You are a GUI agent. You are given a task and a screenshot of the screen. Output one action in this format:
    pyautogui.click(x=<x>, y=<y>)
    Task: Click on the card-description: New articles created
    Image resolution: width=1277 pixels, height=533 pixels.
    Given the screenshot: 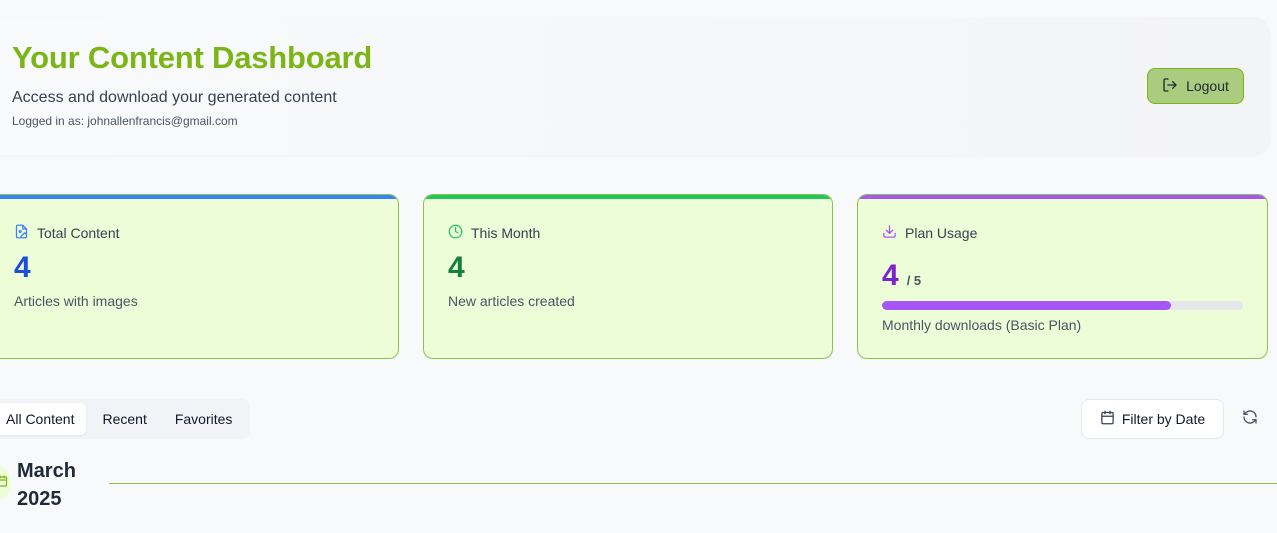 What is the action you would take?
    pyautogui.click(x=511, y=301)
    